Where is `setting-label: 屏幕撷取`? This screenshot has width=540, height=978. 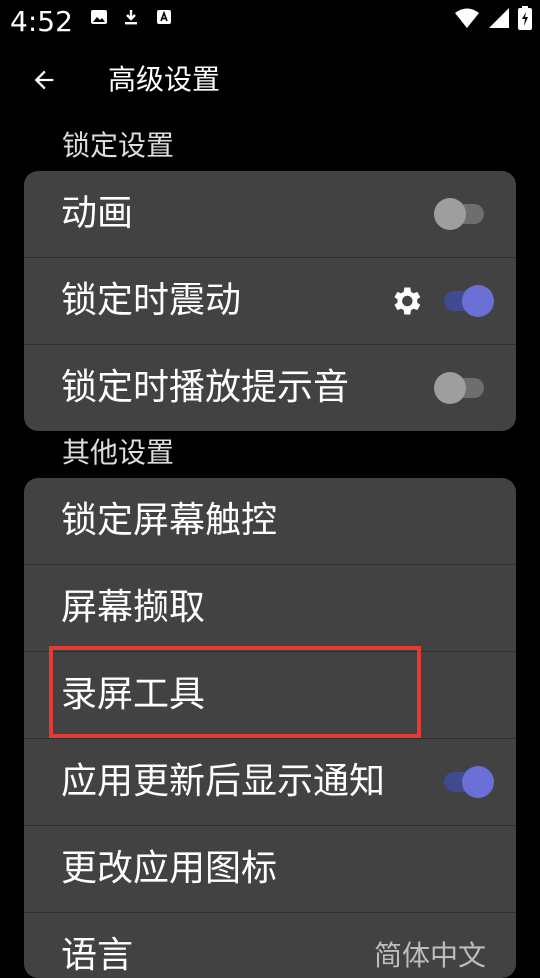 setting-label: 屏幕撷取 is located at coordinates (133, 607).